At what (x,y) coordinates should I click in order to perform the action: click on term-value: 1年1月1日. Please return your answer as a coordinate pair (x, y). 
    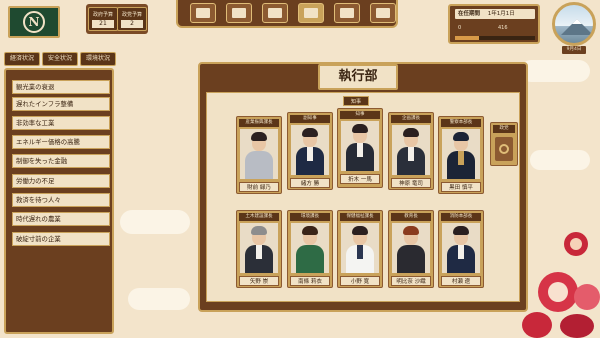
    Looking at the image, I should click on (501, 14).